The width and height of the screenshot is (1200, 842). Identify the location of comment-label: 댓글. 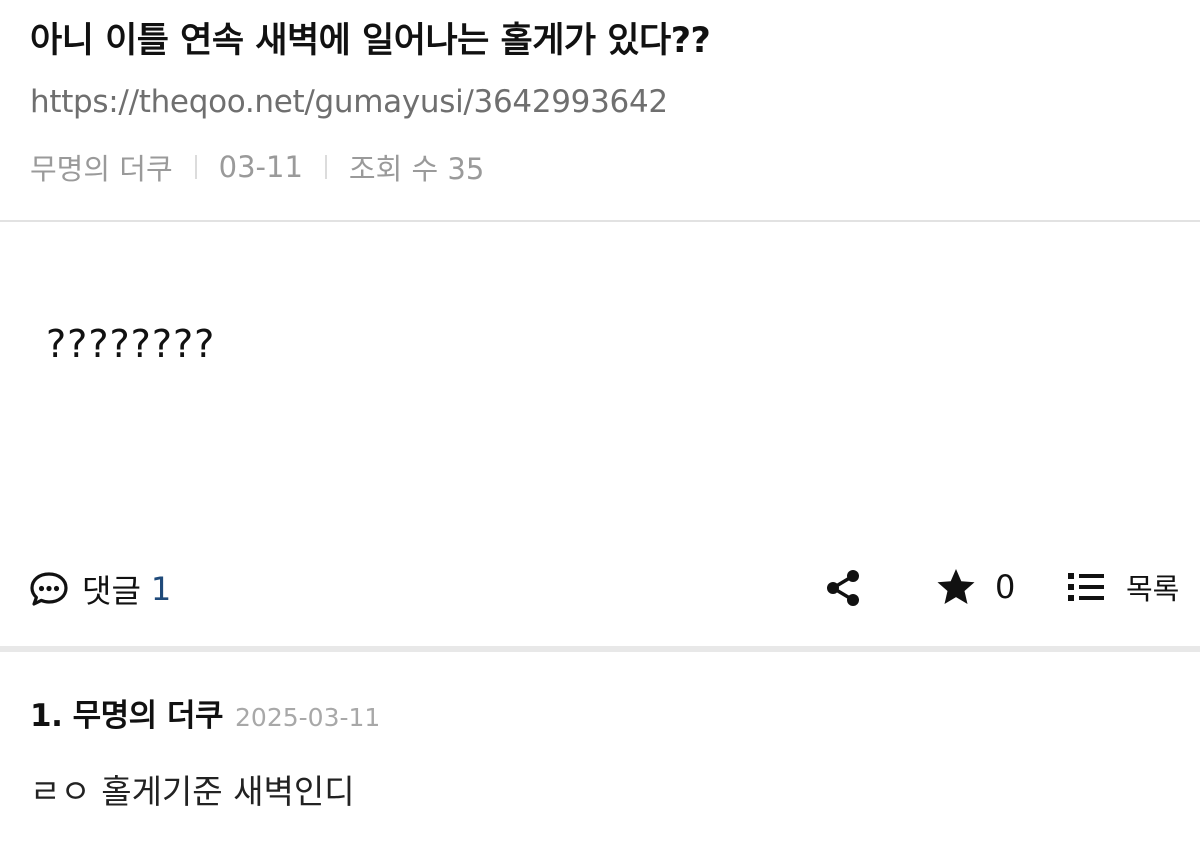
(111, 591).